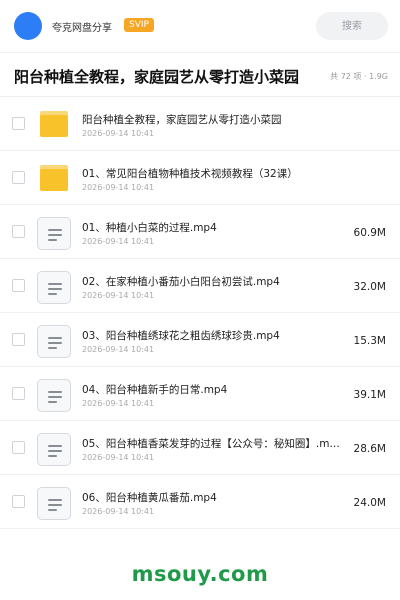  I want to click on file-size: 60.9M, so click(369, 233).